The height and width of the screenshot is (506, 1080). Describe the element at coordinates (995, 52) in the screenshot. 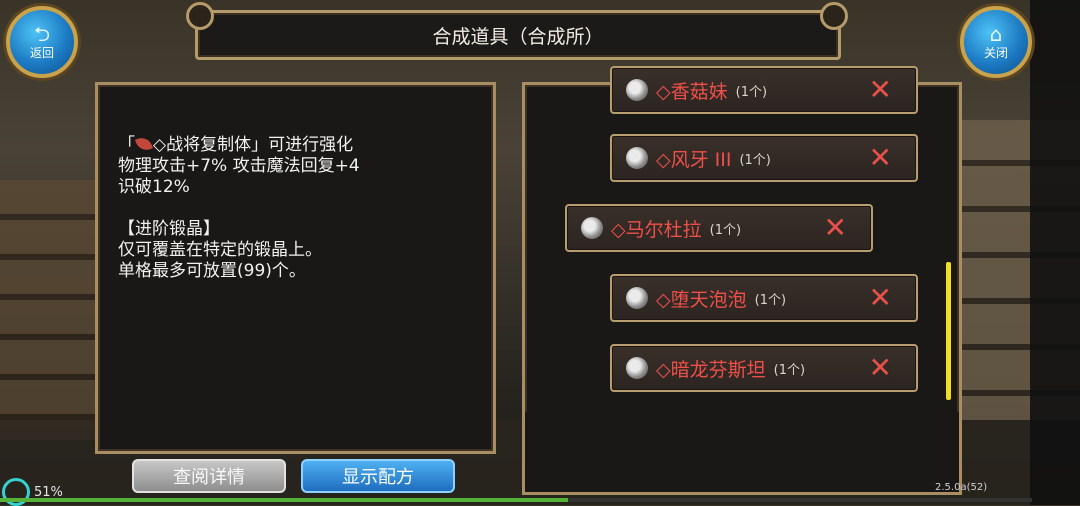

I see `close-button-label: 关闭` at that location.